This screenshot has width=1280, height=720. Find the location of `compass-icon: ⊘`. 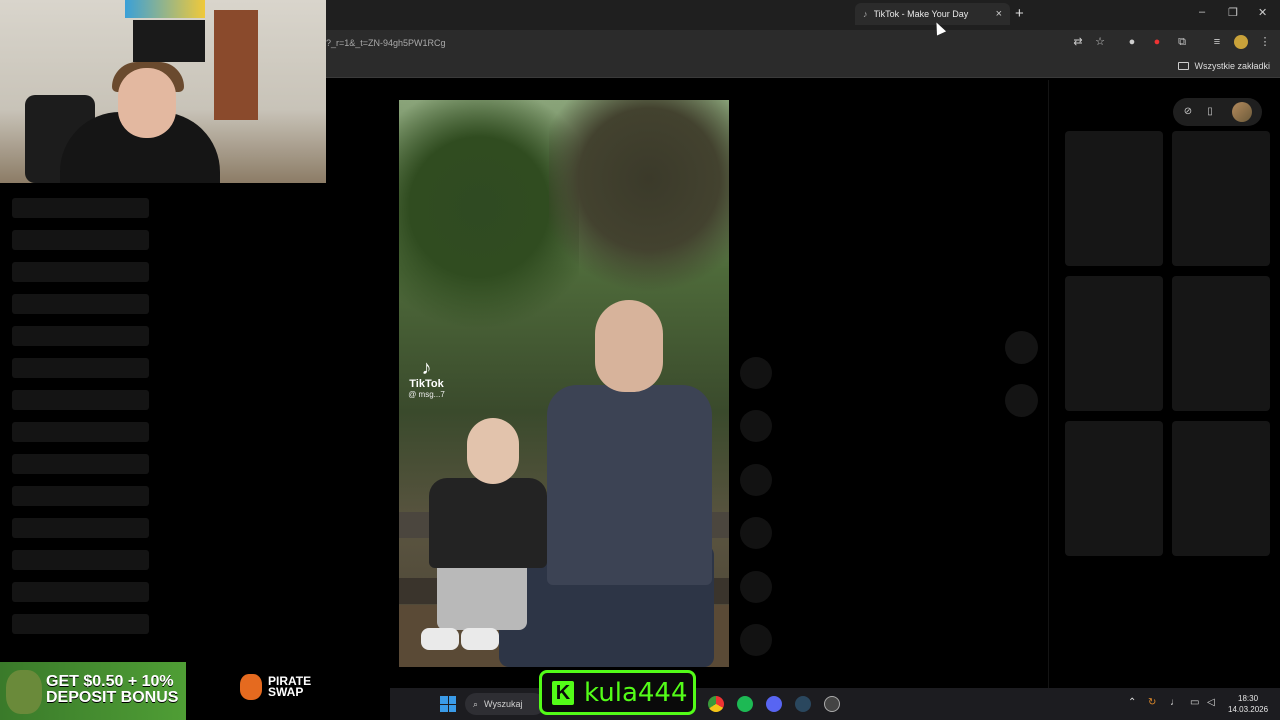

compass-icon: ⊘ is located at coordinates (1188, 112).